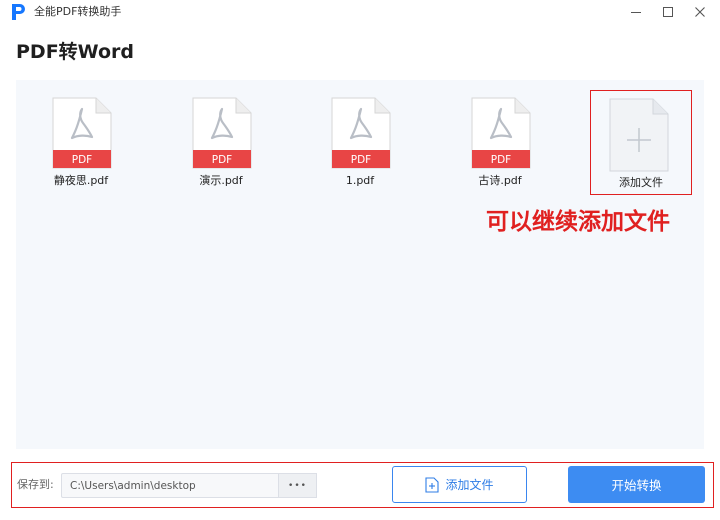  What do you see at coordinates (133, 486) in the screenshot?
I see `save-path-value: C:\Users\admin\desktop` at bounding box center [133, 486].